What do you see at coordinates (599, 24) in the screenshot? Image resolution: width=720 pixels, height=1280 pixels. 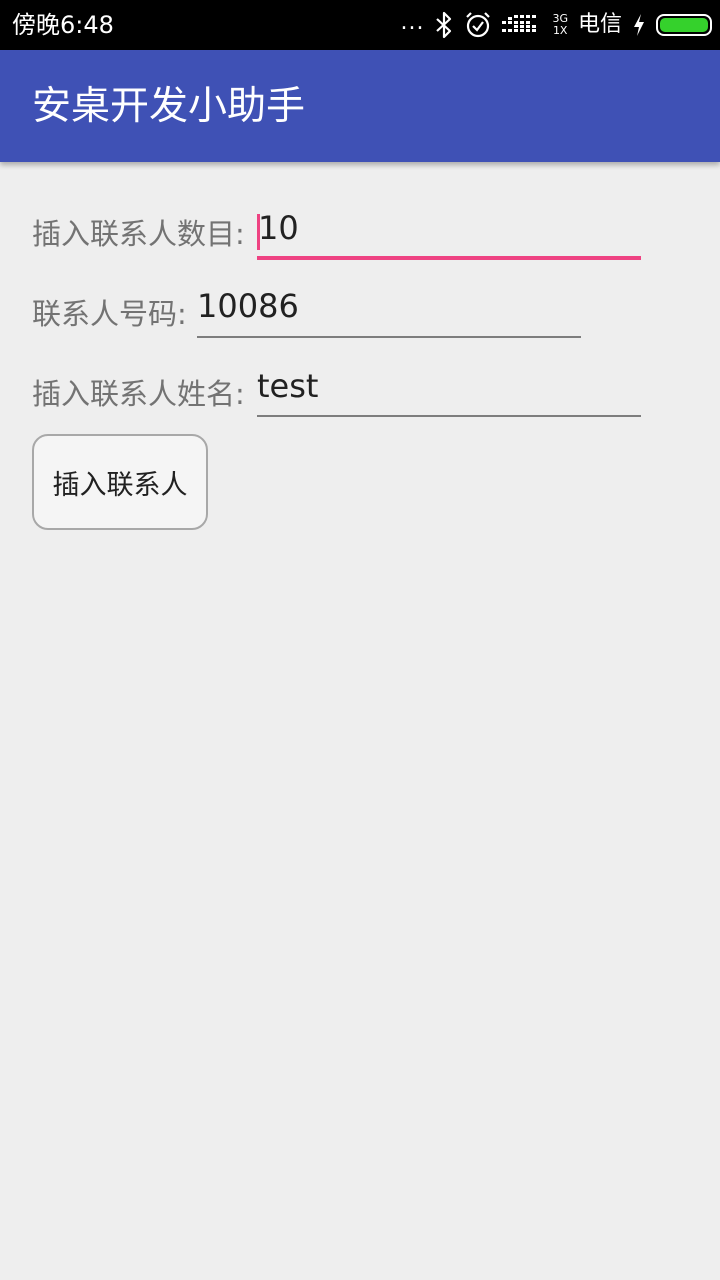 I see `carrier-name: 电信` at bounding box center [599, 24].